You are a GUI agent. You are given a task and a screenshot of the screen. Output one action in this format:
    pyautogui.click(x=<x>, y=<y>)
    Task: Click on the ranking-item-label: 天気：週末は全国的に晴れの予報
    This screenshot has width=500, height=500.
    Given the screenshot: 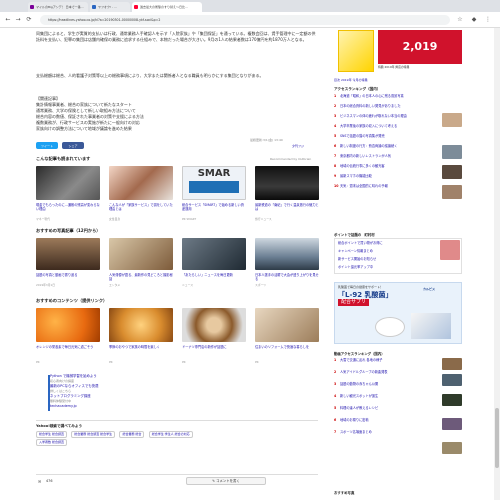 What is the action you would take?
    pyautogui.click(x=364, y=186)
    